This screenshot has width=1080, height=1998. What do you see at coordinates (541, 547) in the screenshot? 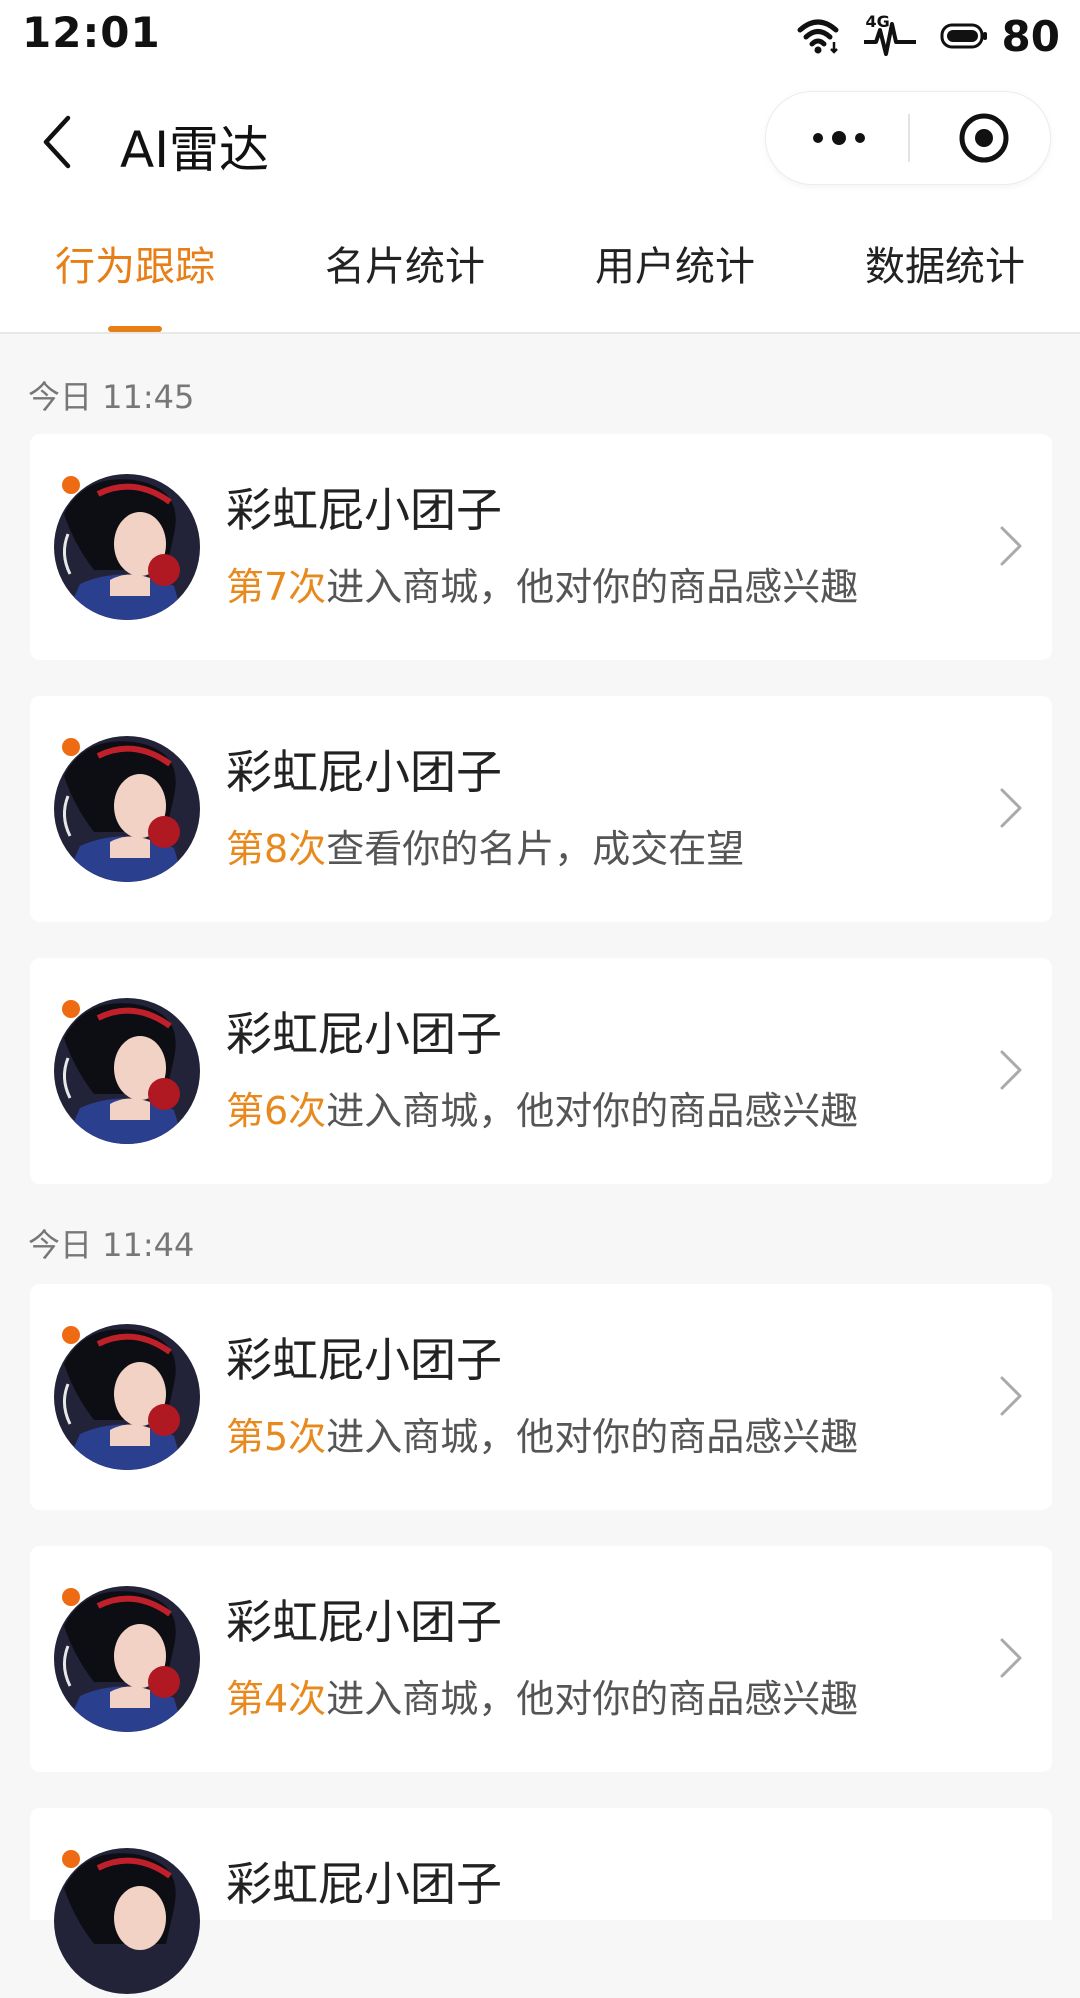
I see `activity-card: 彩虹屁小团子 第7次进入商城，他对你的商品感兴趣` at bounding box center [541, 547].